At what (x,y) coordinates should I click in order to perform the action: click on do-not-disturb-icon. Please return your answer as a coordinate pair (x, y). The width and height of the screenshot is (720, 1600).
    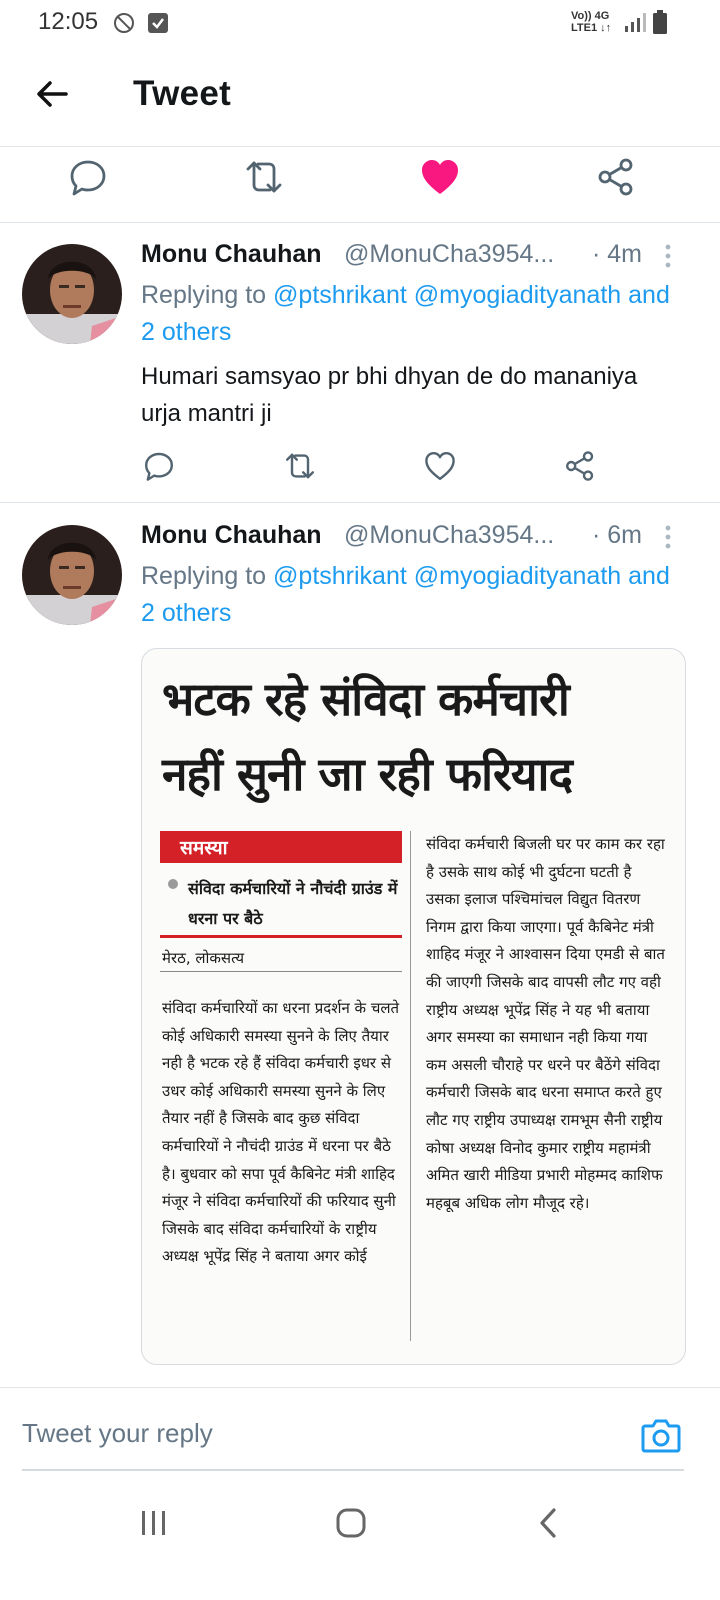
    Looking at the image, I should click on (124, 23).